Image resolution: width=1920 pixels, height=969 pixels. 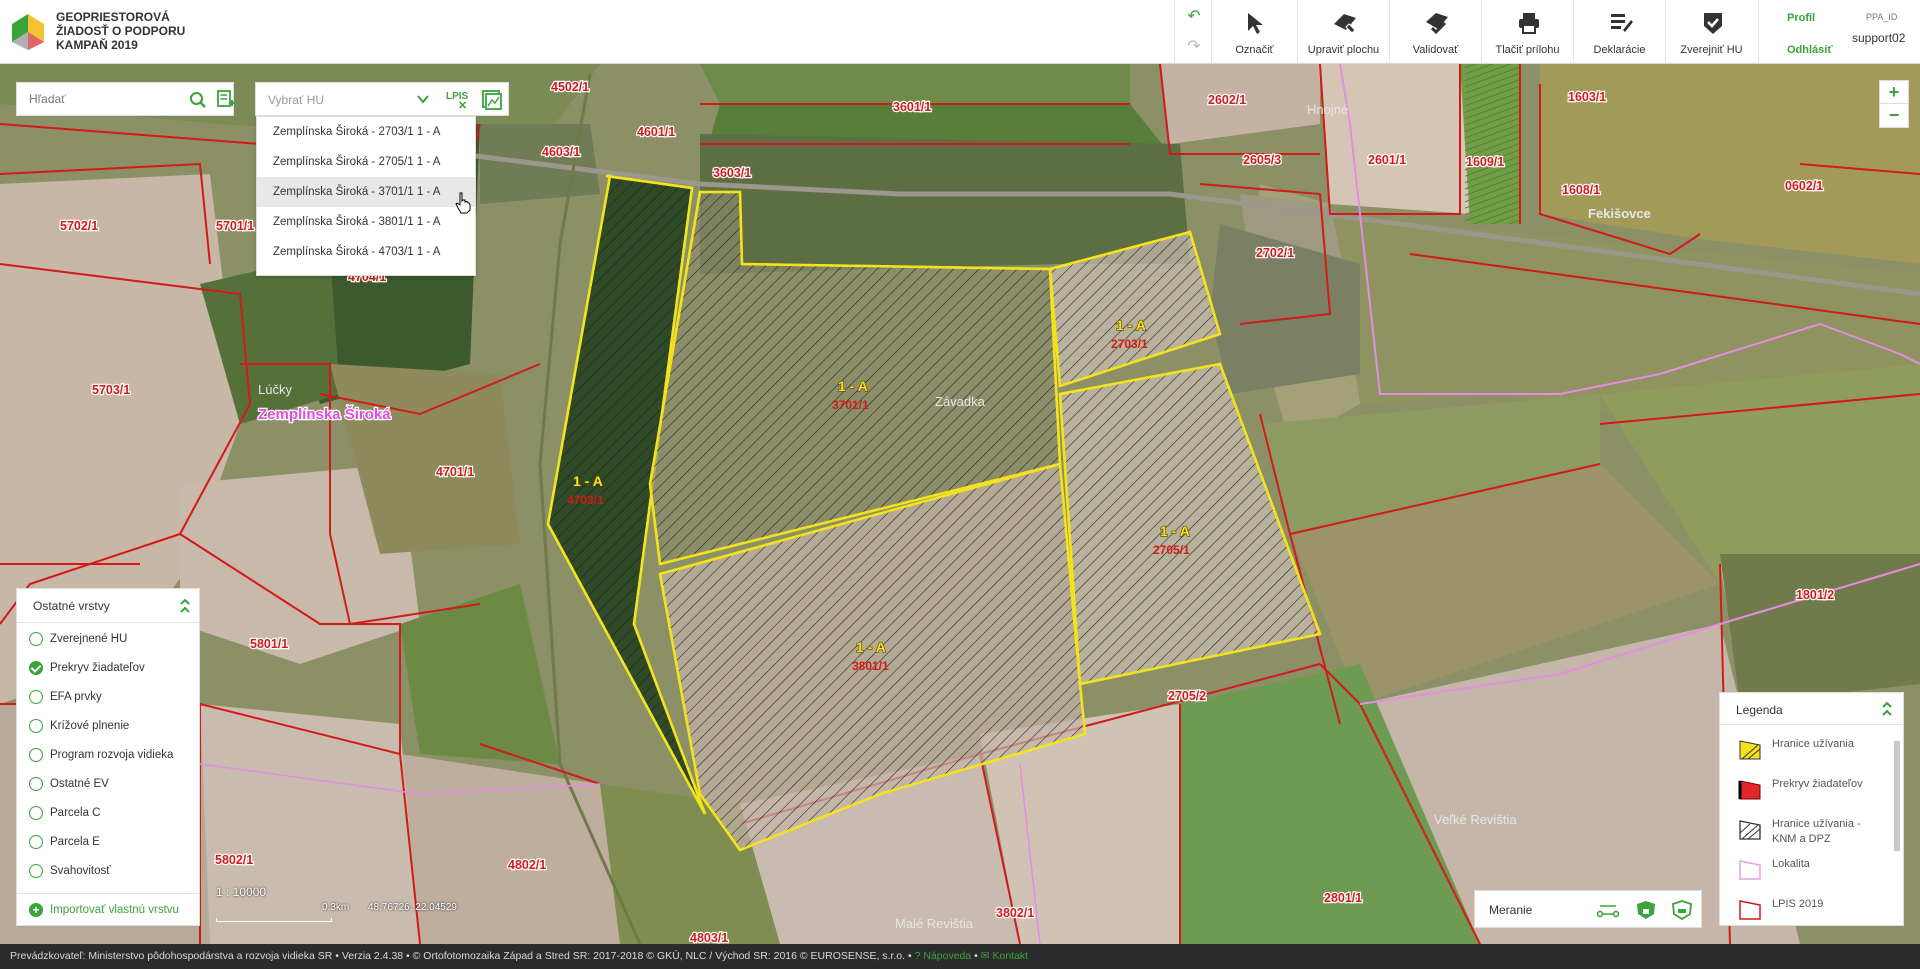 What do you see at coordinates (366, 192) in the screenshot?
I see `hu-option-highlighted: Zemplínska Široká - 3701/1 1 - A` at bounding box center [366, 192].